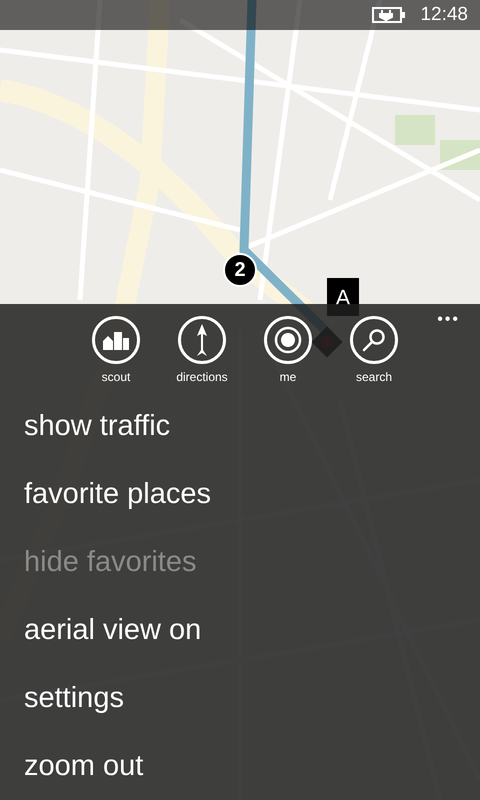 The image size is (480, 800). Describe the element at coordinates (374, 340) in the screenshot. I see `search-icon` at that location.